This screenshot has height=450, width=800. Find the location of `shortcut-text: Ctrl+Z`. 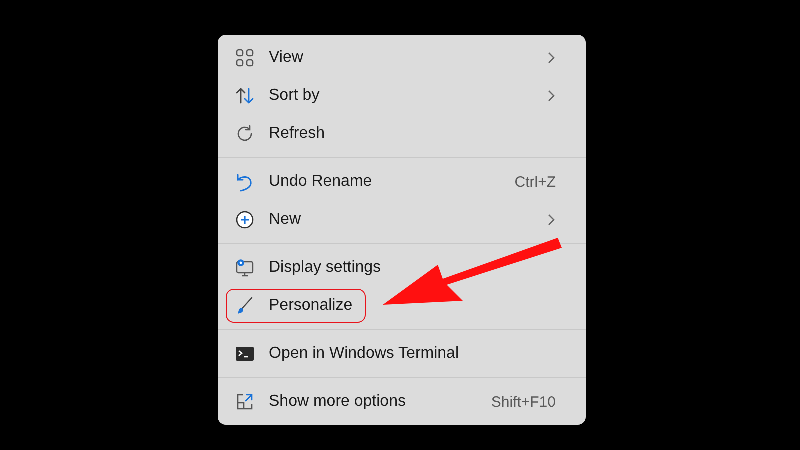

shortcut-text: Ctrl+Z is located at coordinates (535, 182).